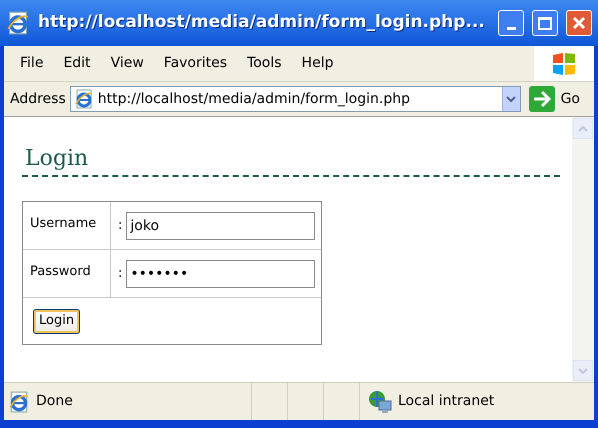 The width and height of the screenshot is (598, 428). Describe the element at coordinates (511, 23) in the screenshot. I see `minimize-button` at that location.